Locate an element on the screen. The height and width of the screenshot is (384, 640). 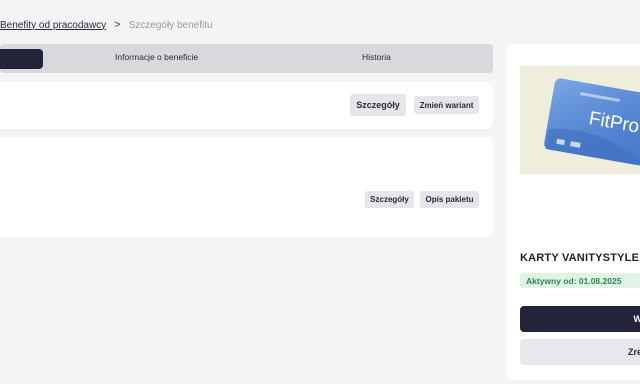
tab-benefit-info: Informacje o beneficie is located at coordinates (156, 57).